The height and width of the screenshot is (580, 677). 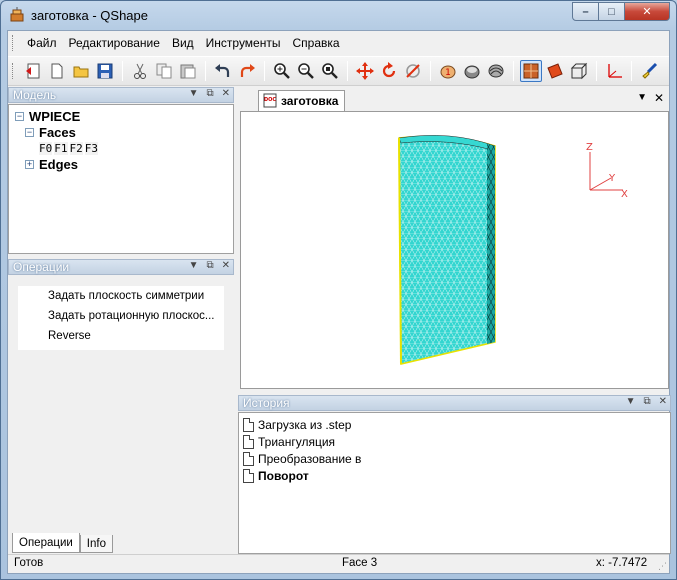 What do you see at coordinates (647, 11) in the screenshot?
I see `close-button: ✕` at bounding box center [647, 11].